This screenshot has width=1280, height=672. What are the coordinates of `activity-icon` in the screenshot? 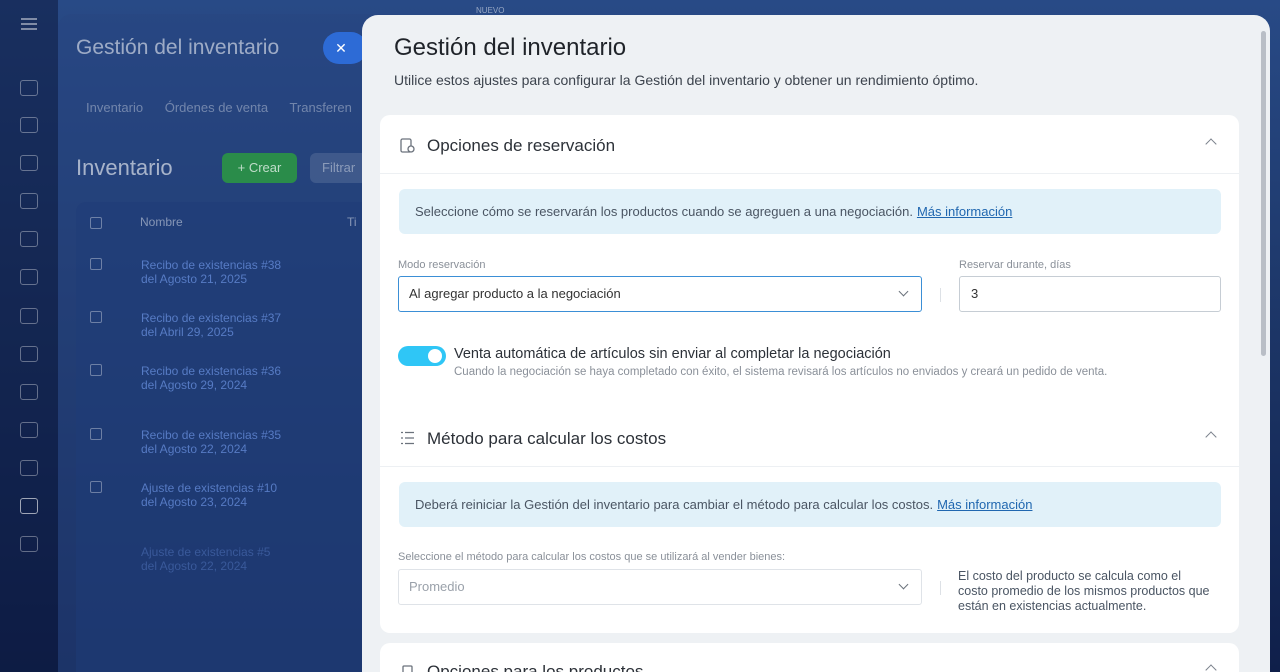 It's located at (29, 88).